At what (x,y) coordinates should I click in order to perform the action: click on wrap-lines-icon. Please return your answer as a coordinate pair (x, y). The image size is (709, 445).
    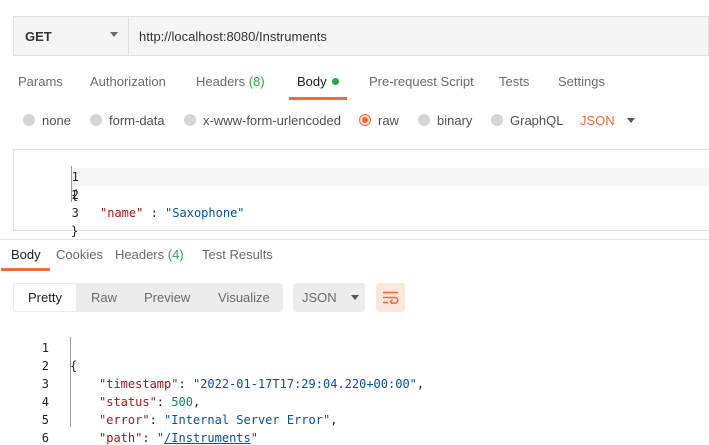
    Looking at the image, I should click on (391, 297).